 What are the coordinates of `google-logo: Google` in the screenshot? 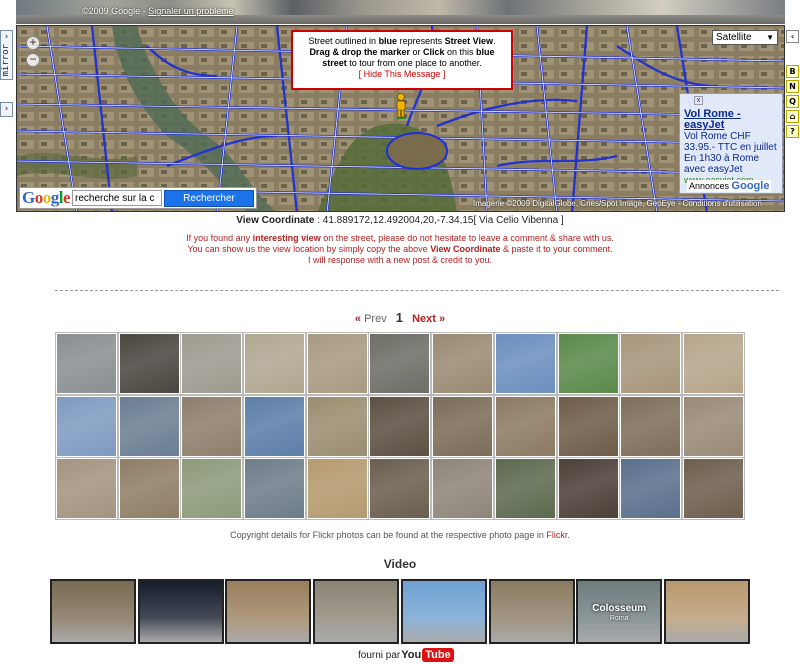 It's located at (46, 197).